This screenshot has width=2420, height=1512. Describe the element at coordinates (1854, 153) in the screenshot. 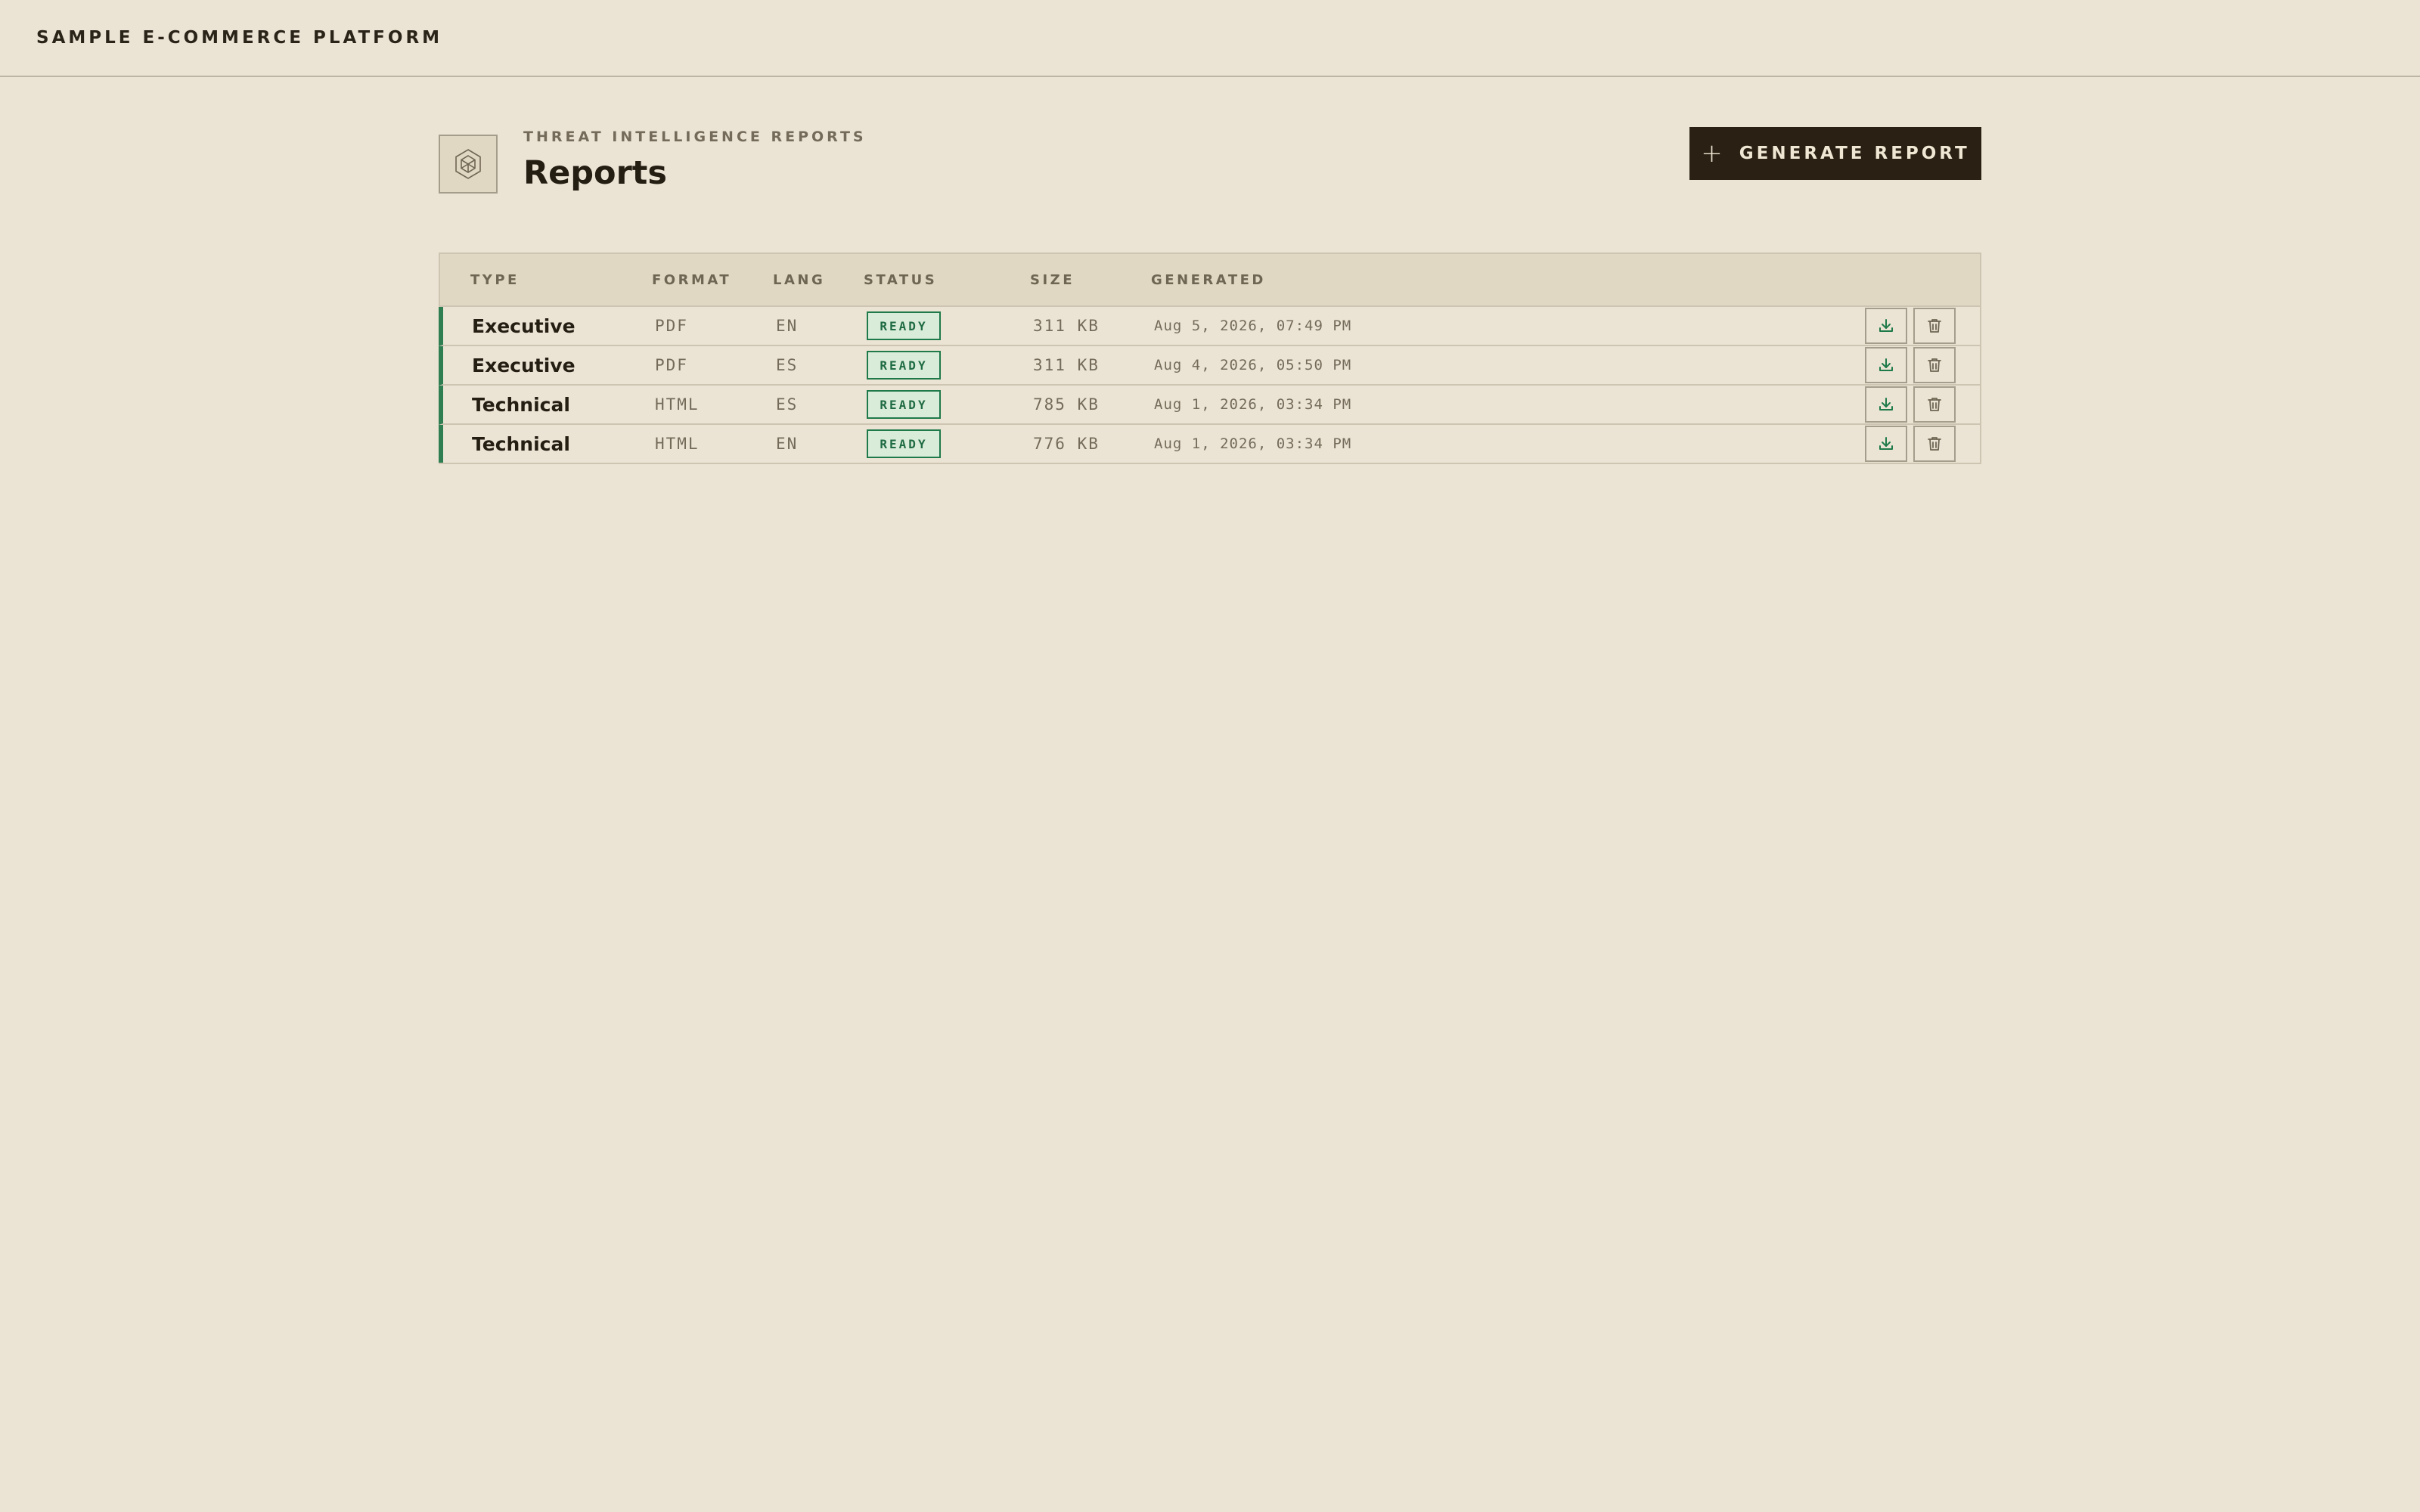

I see `generate-report-label: GENERATE REPORT` at that location.